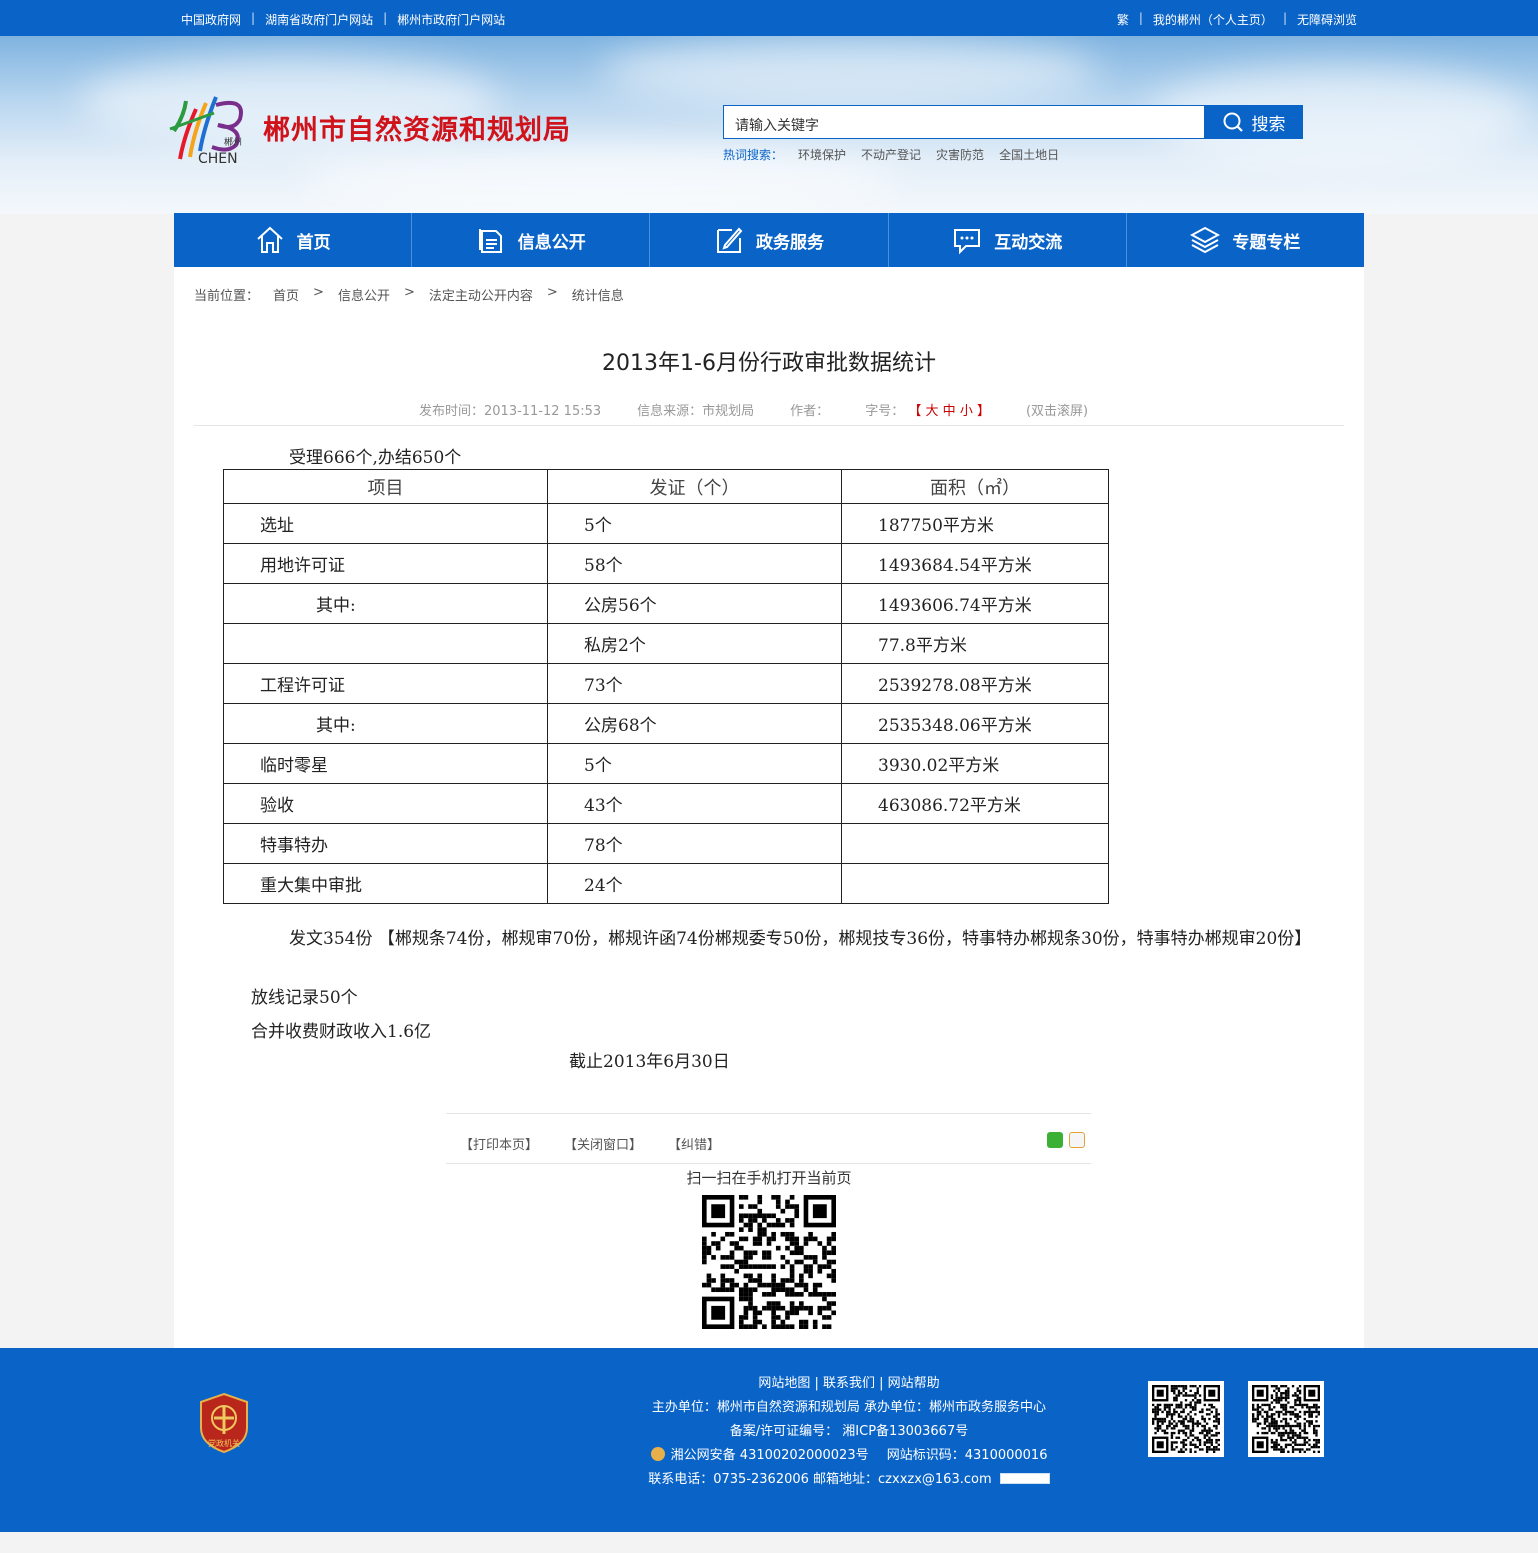 The image size is (1538, 1553). What do you see at coordinates (481, 294) in the screenshot?
I see `breadcrumb-legal: 法定主动公开内容` at bounding box center [481, 294].